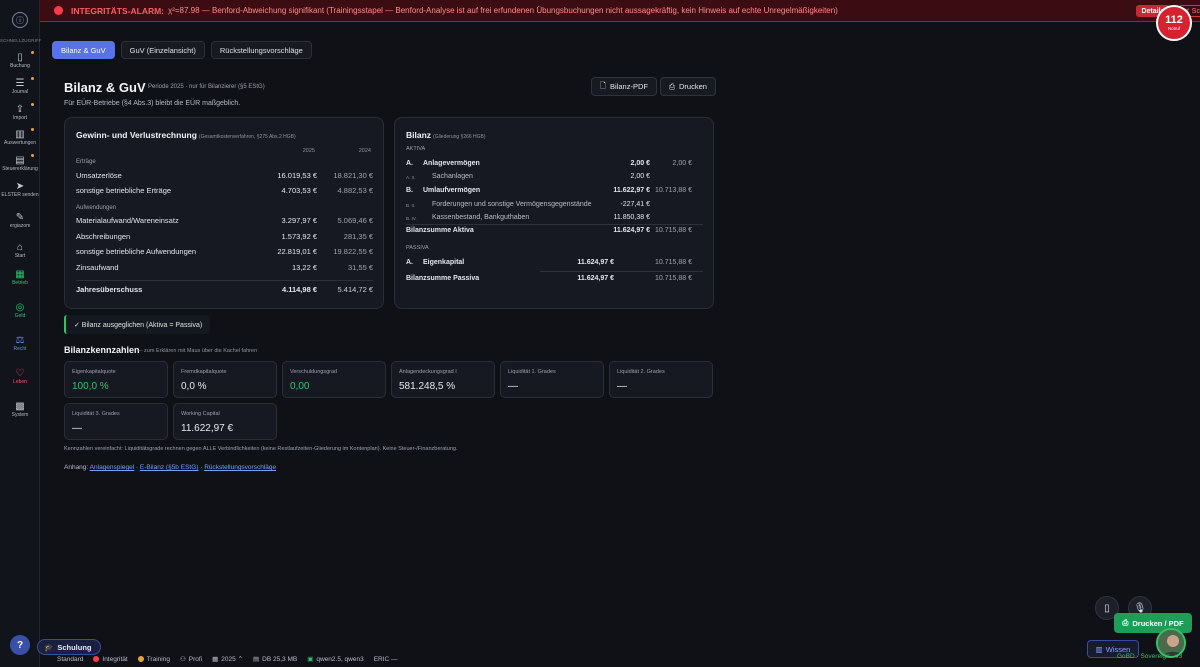 Image resolution: width=1200 pixels, height=667 pixels. Describe the element at coordinates (20, 406) in the screenshot. I see `grid-icon: ▩` at that location.